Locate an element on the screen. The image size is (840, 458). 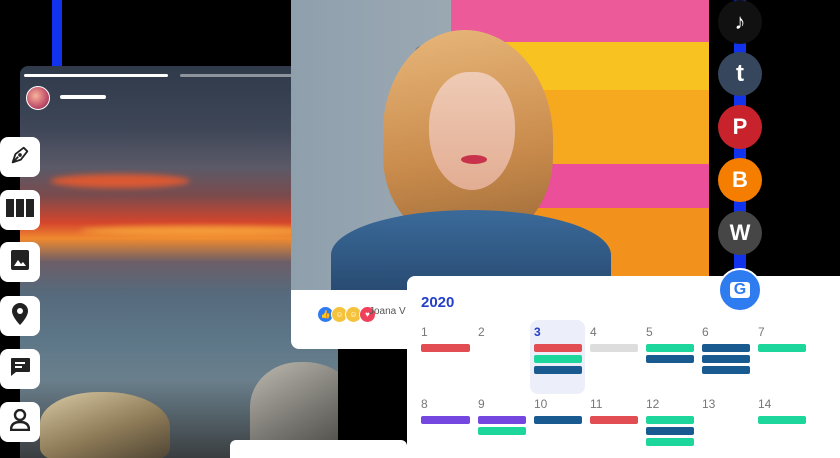
calendar-day-today: 3 is located at coordinates (537, 332).